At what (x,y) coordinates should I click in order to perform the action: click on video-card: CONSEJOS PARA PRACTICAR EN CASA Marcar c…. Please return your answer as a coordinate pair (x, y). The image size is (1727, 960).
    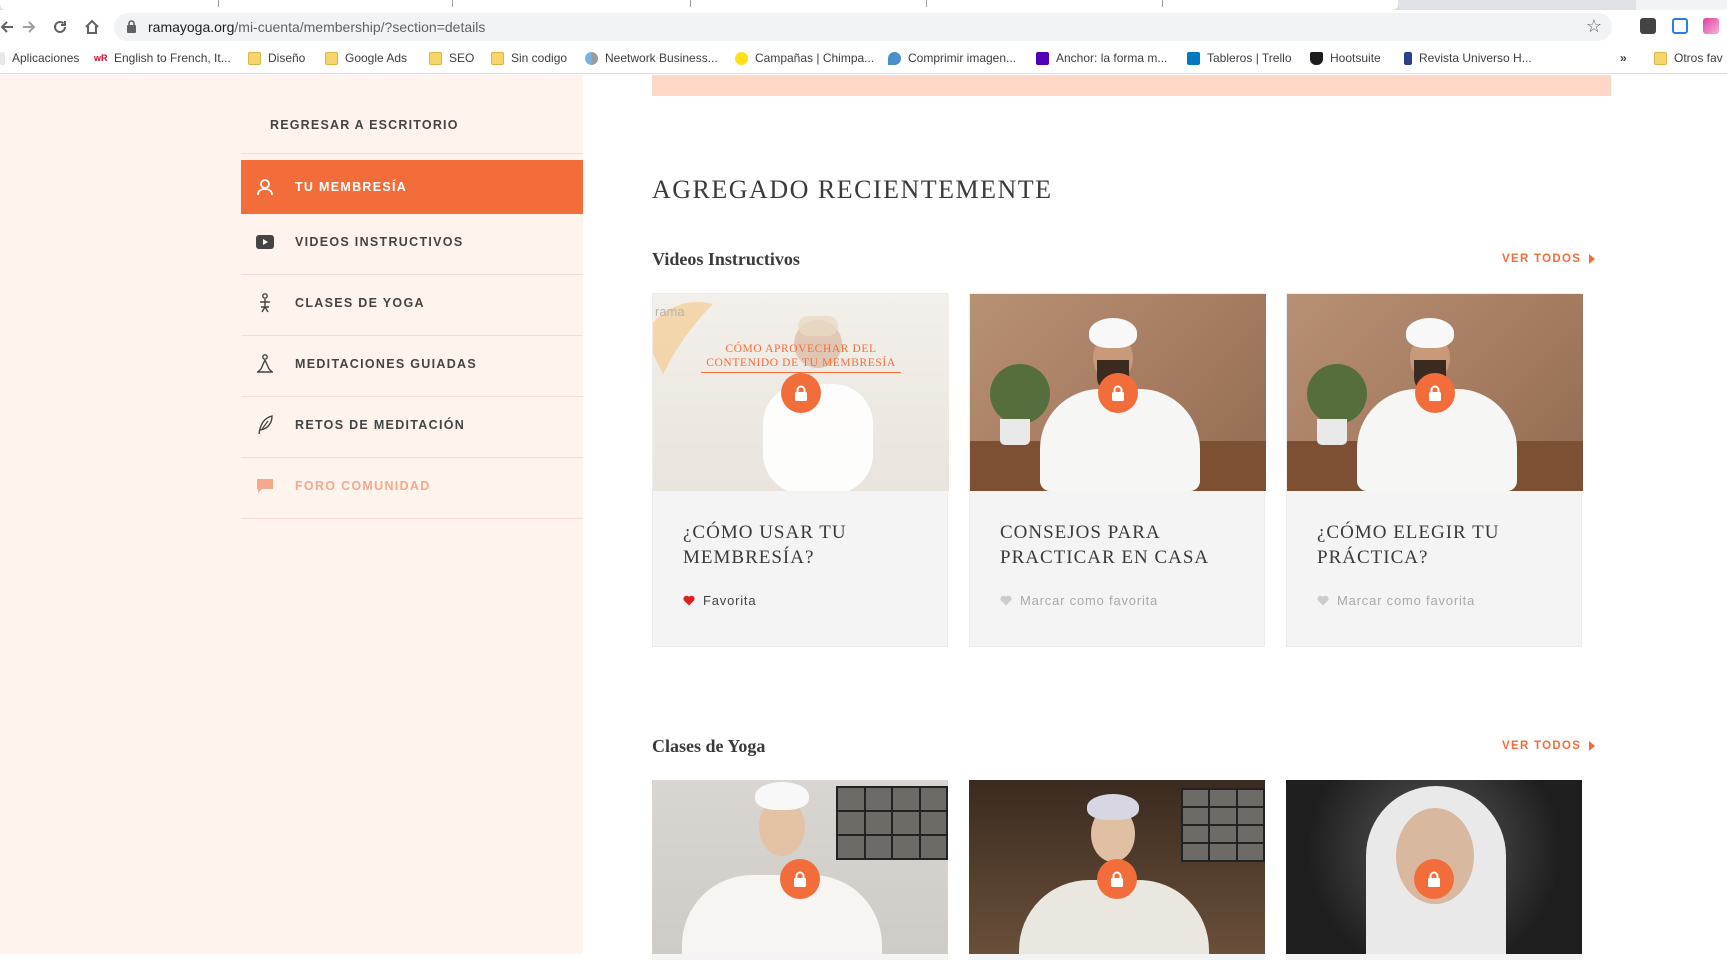
    Looking at the image, I should click on (1117, 470).